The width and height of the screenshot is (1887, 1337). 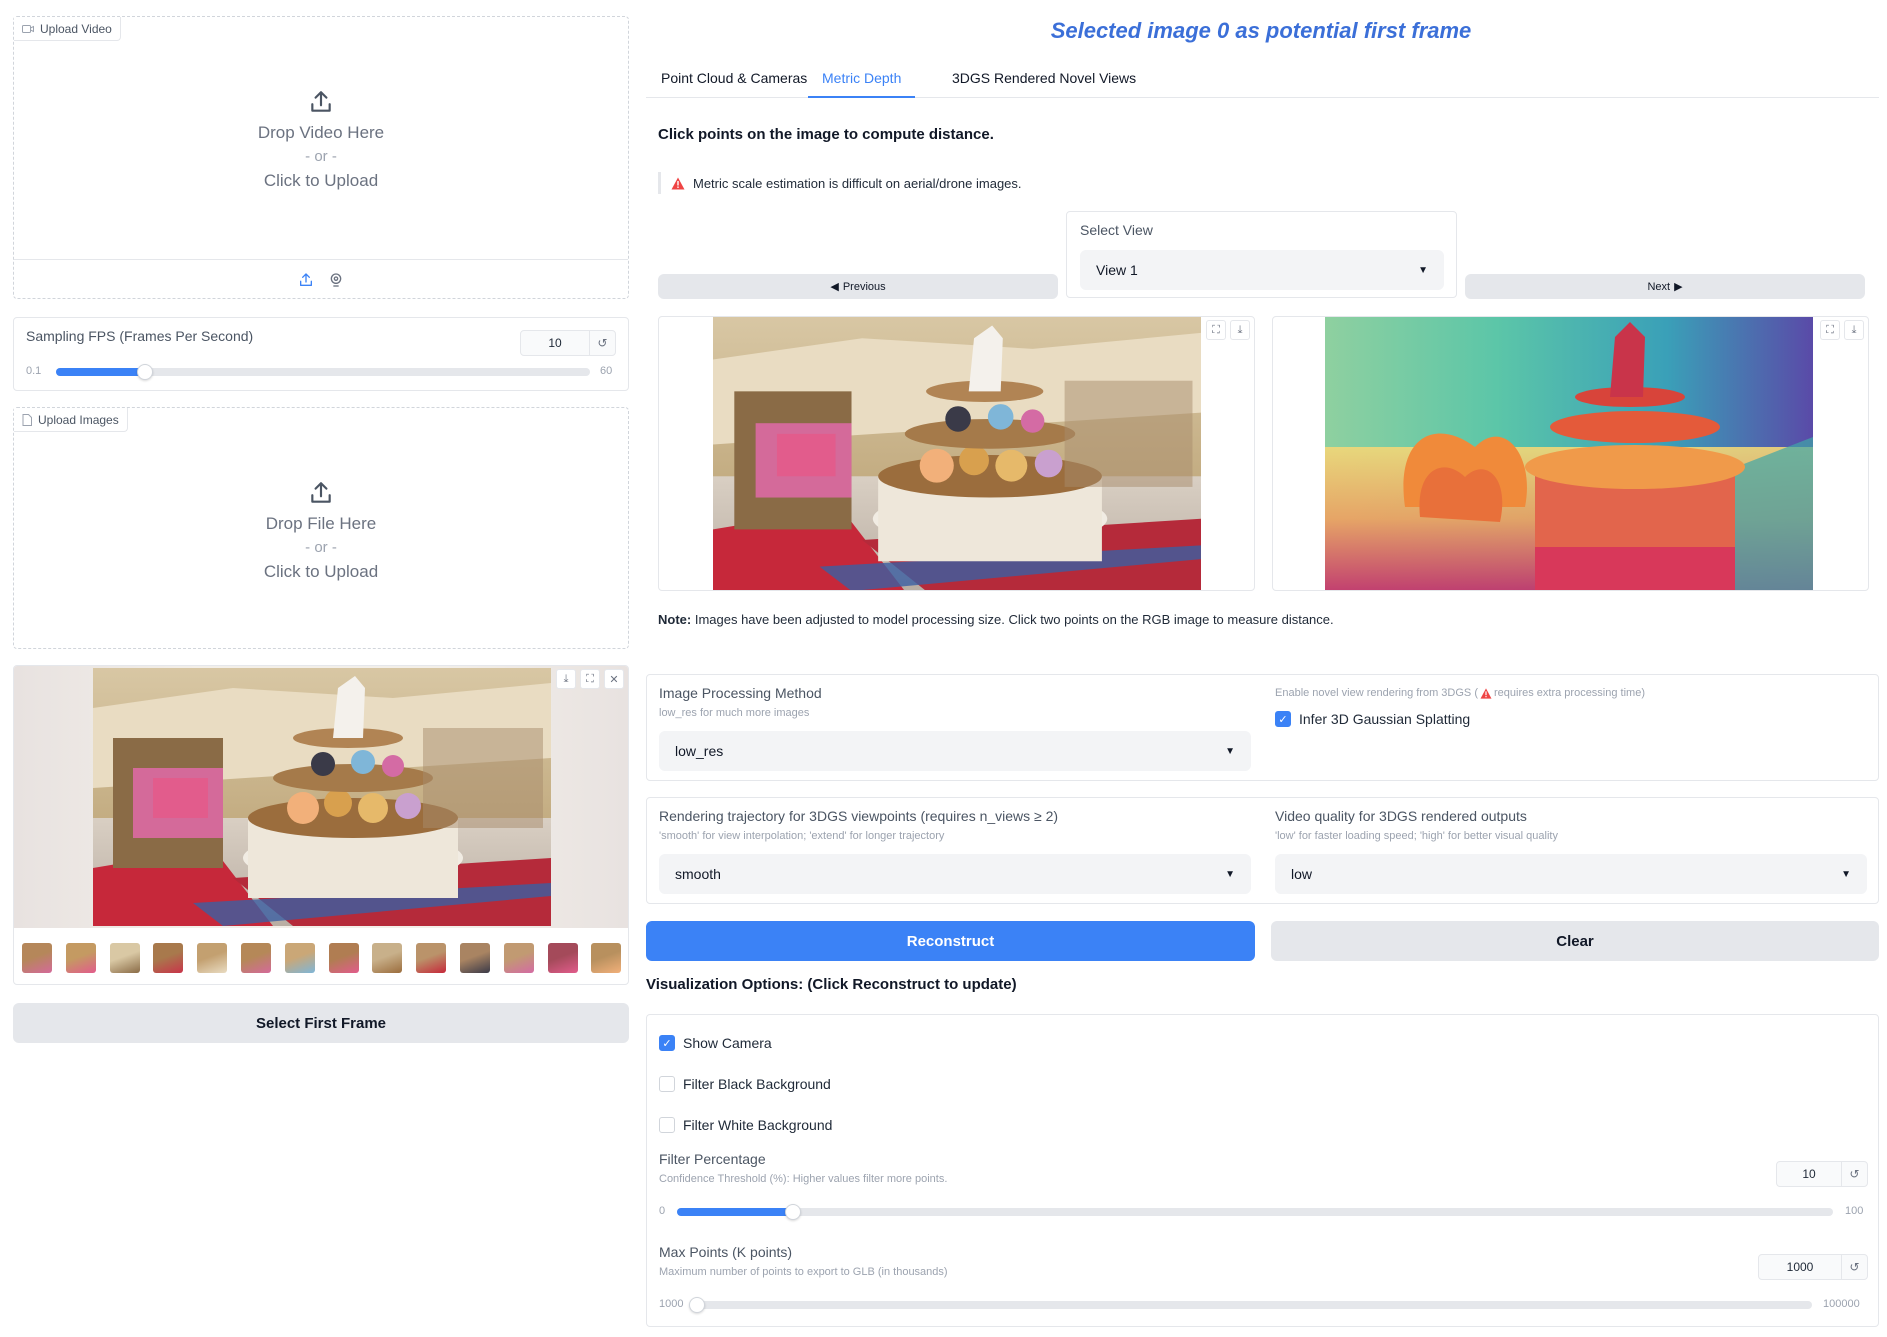 I want to click on gaussian-splatting-label: Infer 3D Gaussian Splatting, so click(x=1385, y=719).